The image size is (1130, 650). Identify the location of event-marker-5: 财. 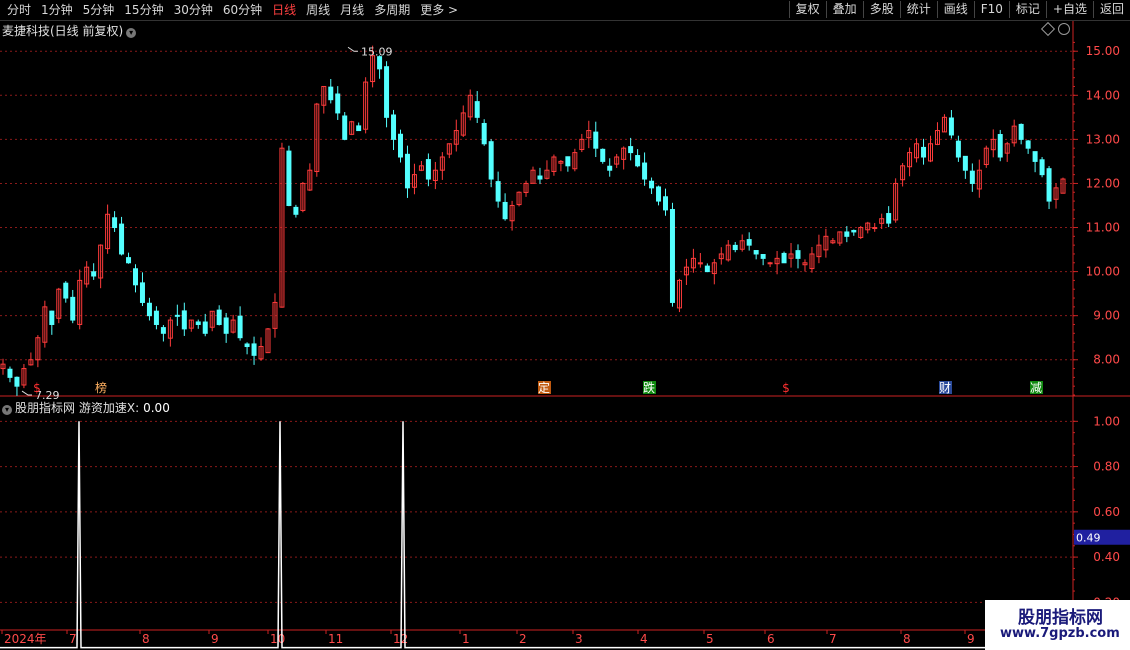
(945, 388).